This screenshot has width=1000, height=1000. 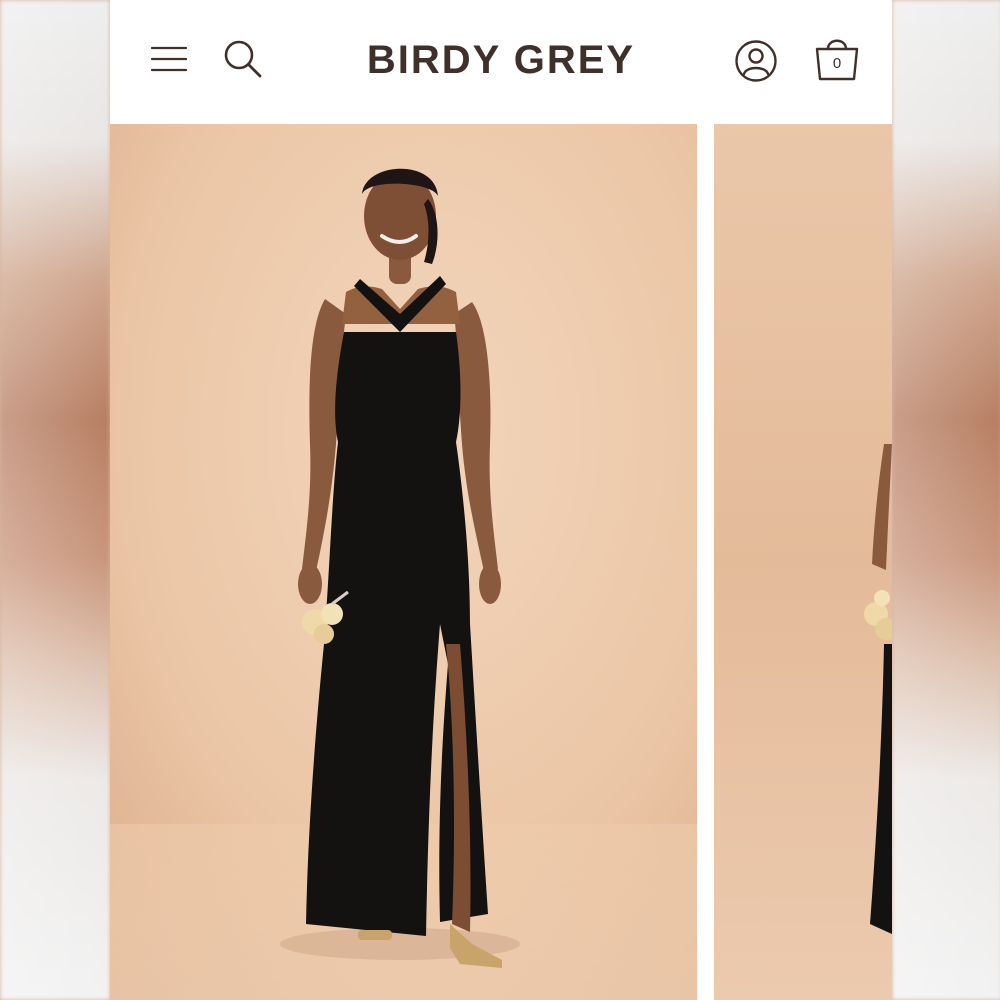 I want to click on site-header: BIRDY GREY 0, so click(x=501, y=62).